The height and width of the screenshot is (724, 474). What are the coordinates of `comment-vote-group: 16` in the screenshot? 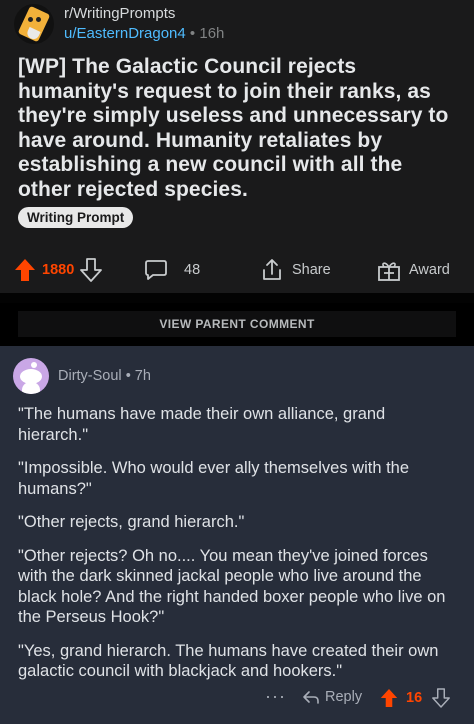 It's located at (415, 698).